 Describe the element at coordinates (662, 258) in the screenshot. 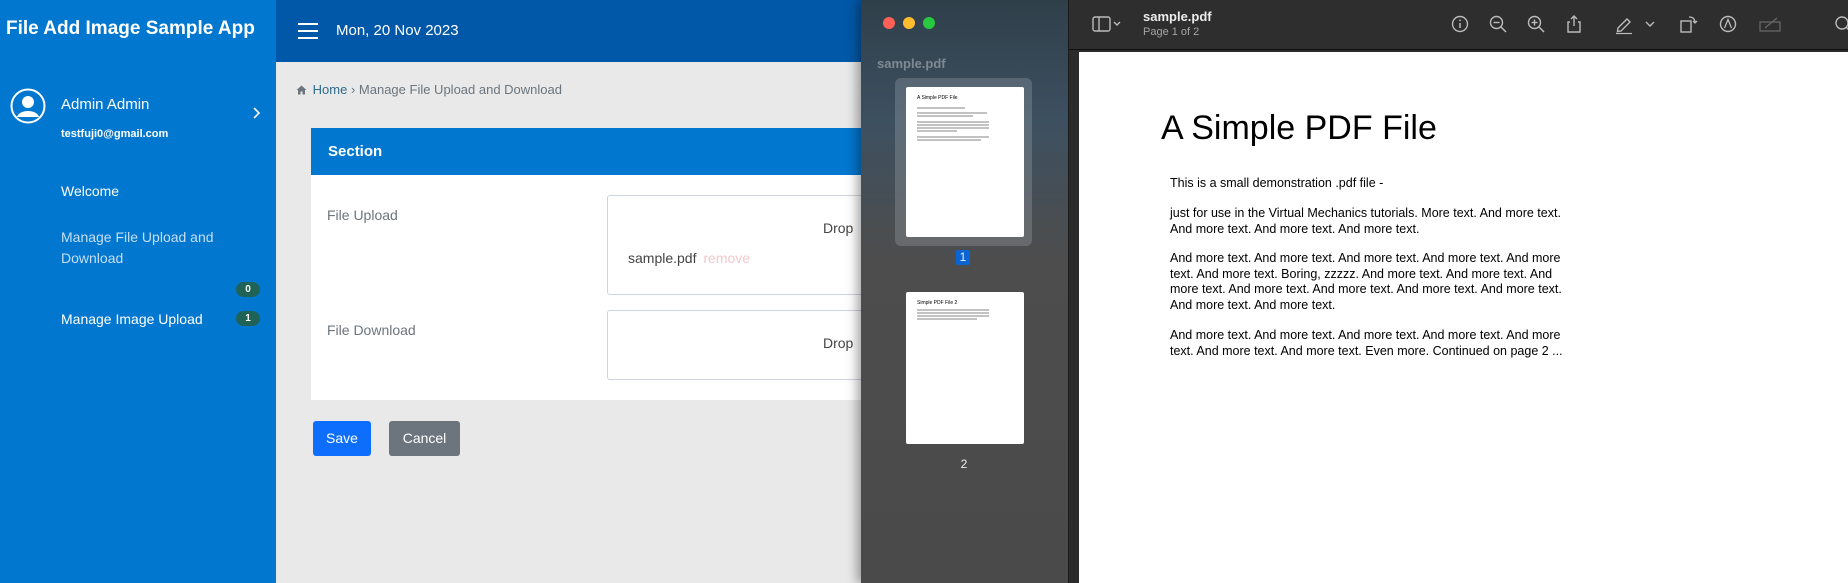

I see `uploaded-file-name: sample.pdf` at that location.